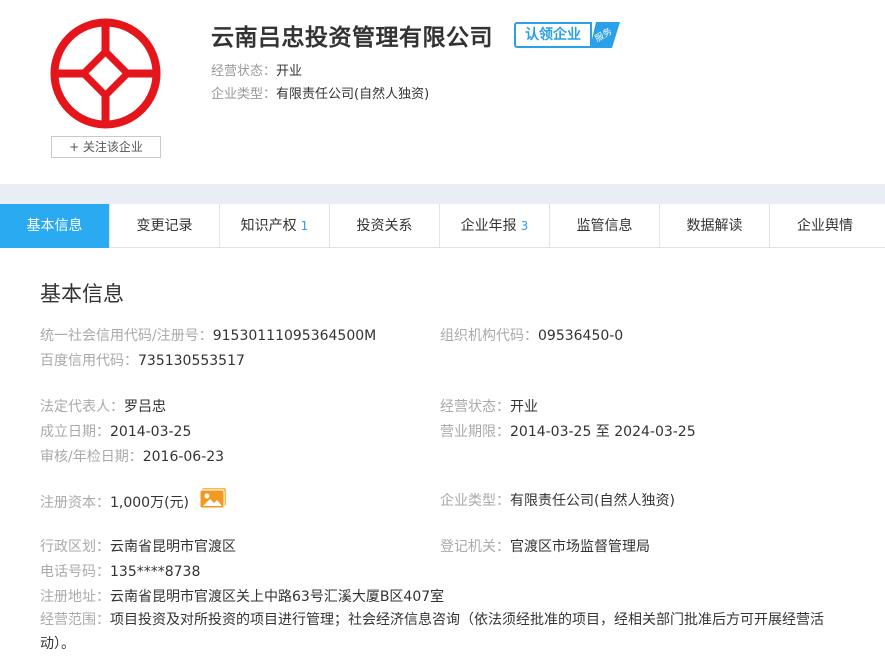 Image resolution: width=885 pixels, height=671 pixels. Describe the element at coordinates (268, 226) in the screenshot. I see `tab-label: 知识产权` at that location.